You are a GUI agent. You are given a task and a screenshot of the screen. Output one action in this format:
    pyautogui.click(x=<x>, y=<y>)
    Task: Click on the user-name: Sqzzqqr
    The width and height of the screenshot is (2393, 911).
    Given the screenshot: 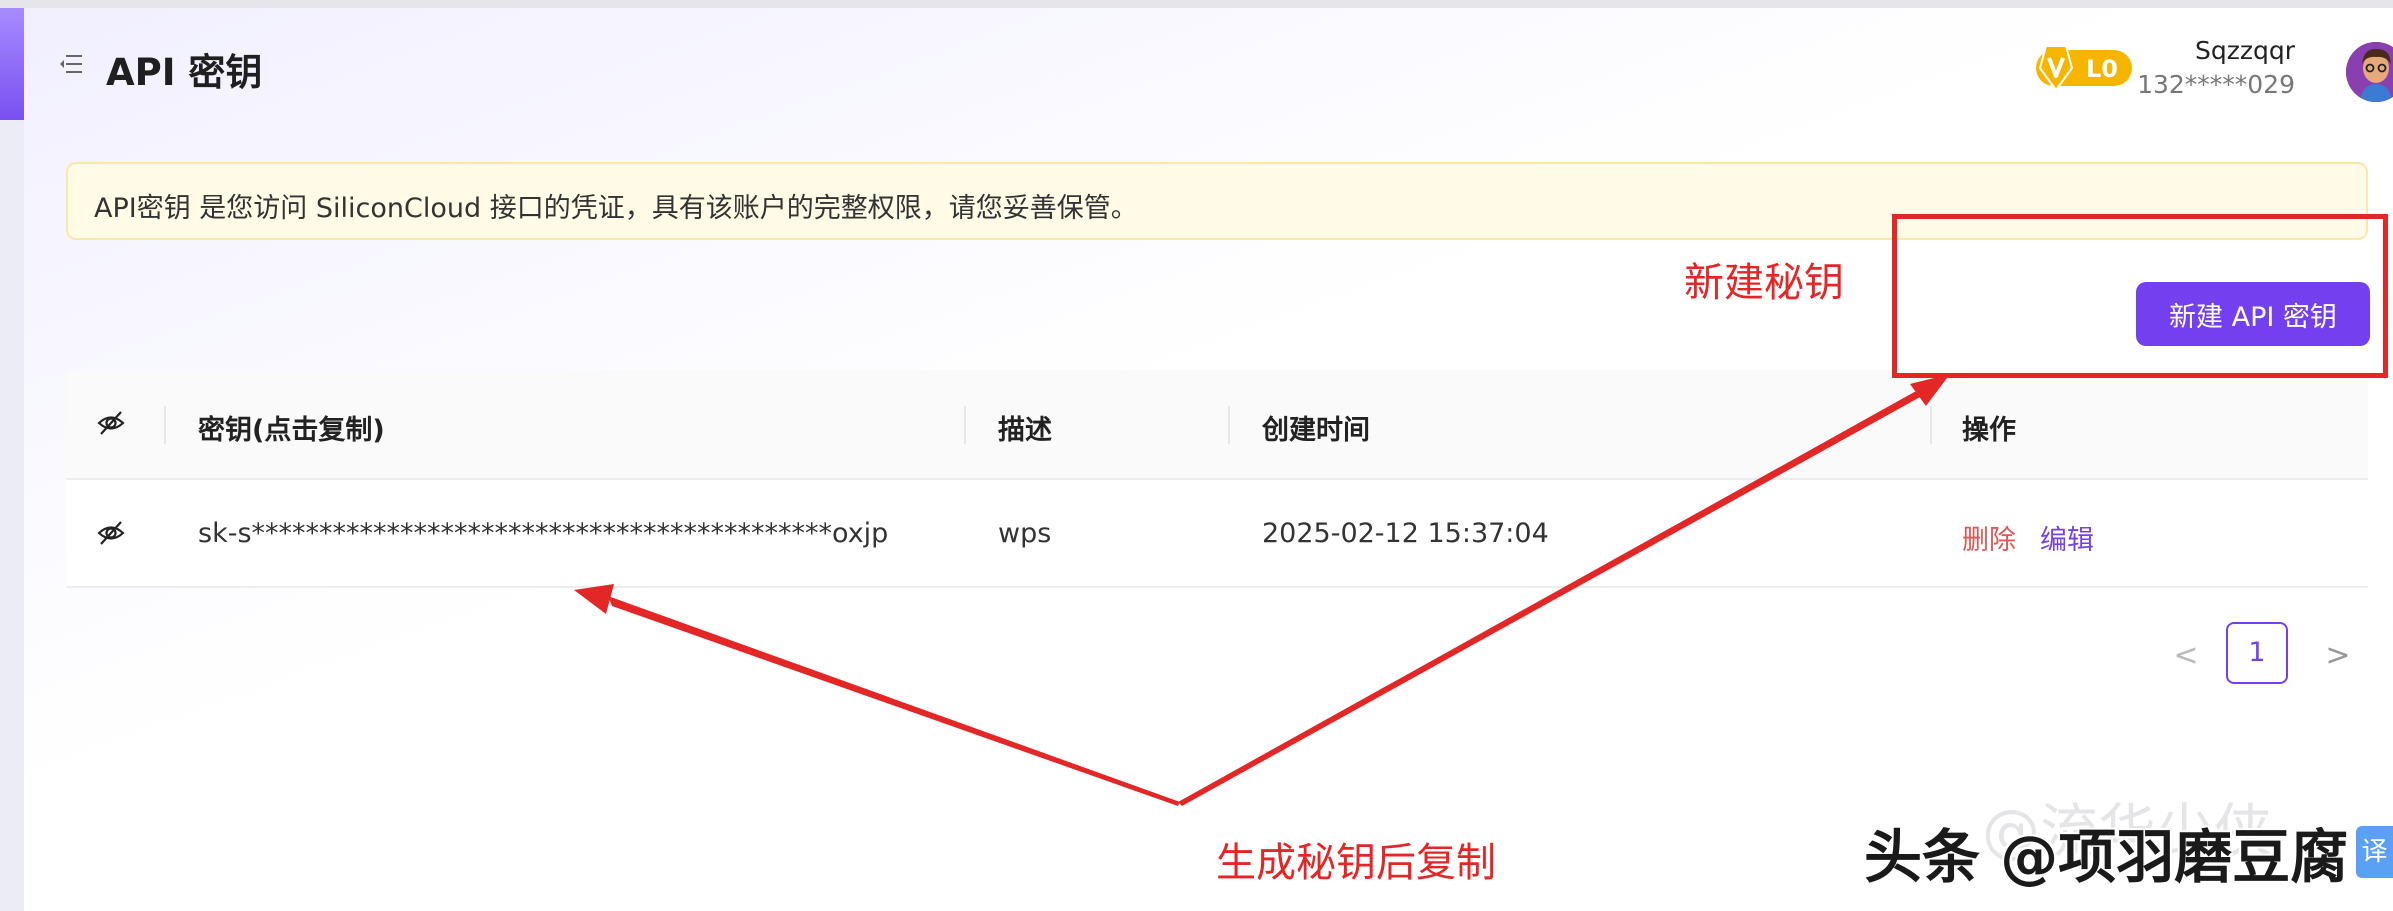 What is the action you would take?
    pyautogui.click(x=2245, y=50)
    